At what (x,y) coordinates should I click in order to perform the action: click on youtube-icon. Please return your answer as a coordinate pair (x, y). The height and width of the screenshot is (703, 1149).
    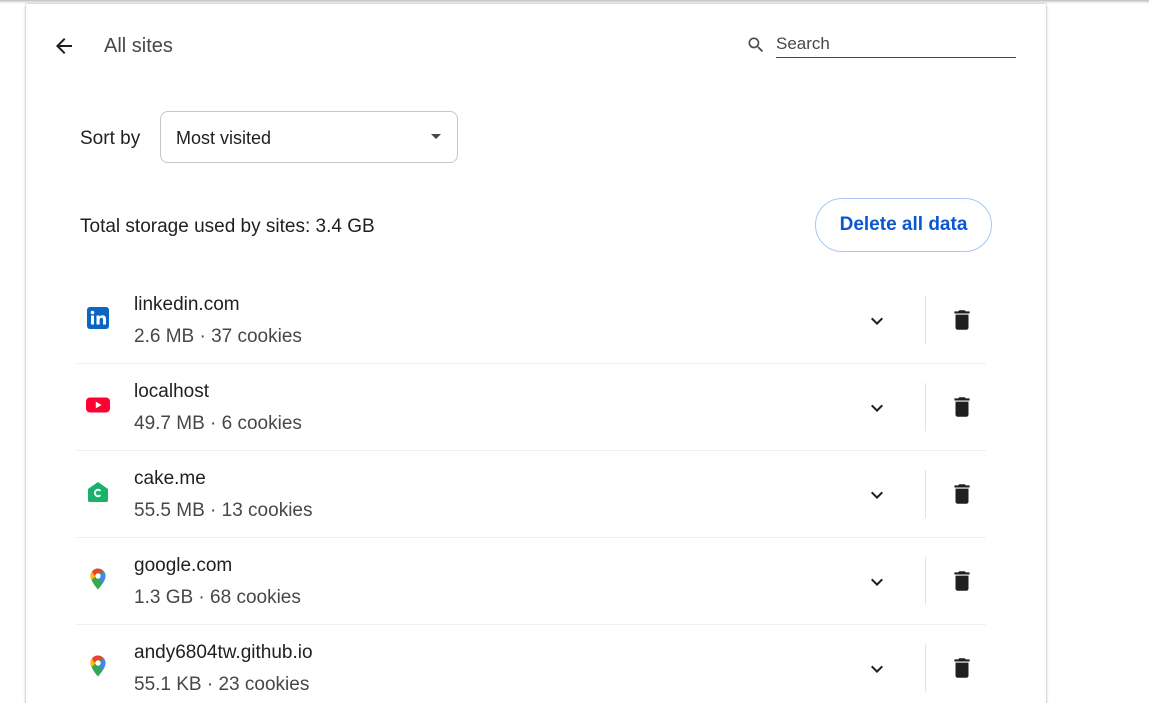
    Looking at the image, I should click on (98, 405).